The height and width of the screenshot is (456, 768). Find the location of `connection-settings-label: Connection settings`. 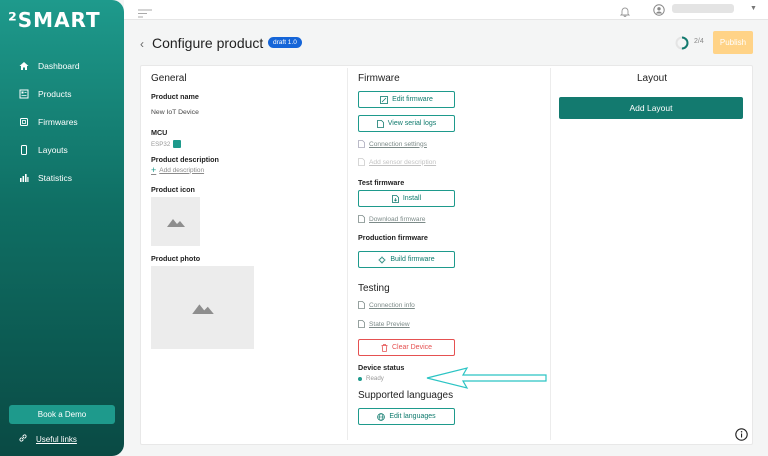

connection-settings-label: Connection settings is located at coordinates (398, 144).